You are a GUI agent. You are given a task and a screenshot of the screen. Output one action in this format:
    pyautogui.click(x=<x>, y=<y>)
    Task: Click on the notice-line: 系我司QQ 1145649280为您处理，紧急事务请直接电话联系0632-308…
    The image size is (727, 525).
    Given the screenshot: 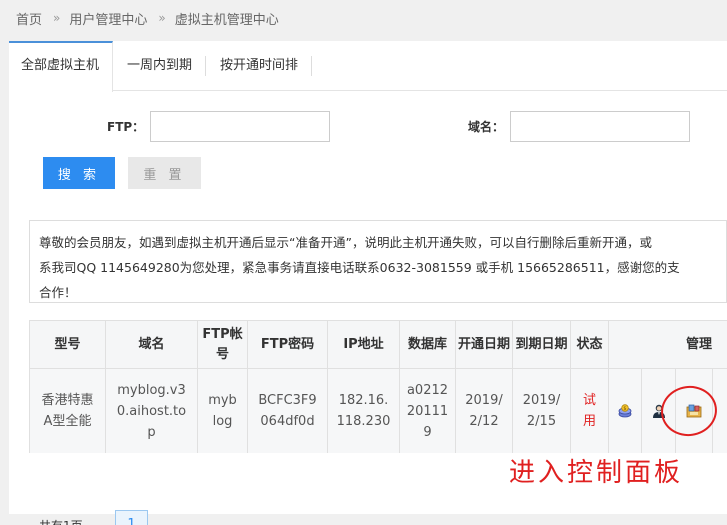 What is the action you would take?
    pyautogui.click(x=359, y=267)
    